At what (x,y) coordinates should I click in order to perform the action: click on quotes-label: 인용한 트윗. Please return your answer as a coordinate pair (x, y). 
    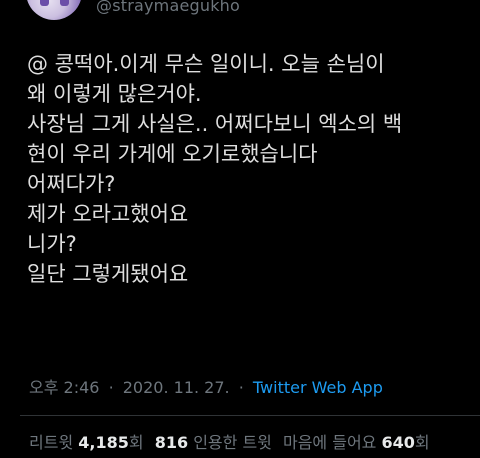
    Looking at the image, I should click on (232, 442).